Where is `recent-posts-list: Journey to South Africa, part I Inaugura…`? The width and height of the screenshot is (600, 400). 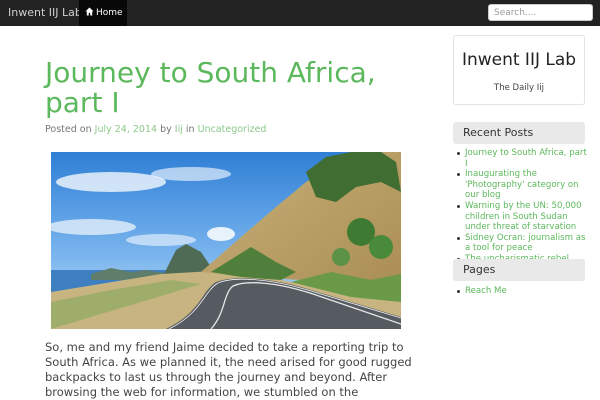
recent-posts-list: Journey to South Africa, part I Inaugura… is located at coordinates (523, 206).